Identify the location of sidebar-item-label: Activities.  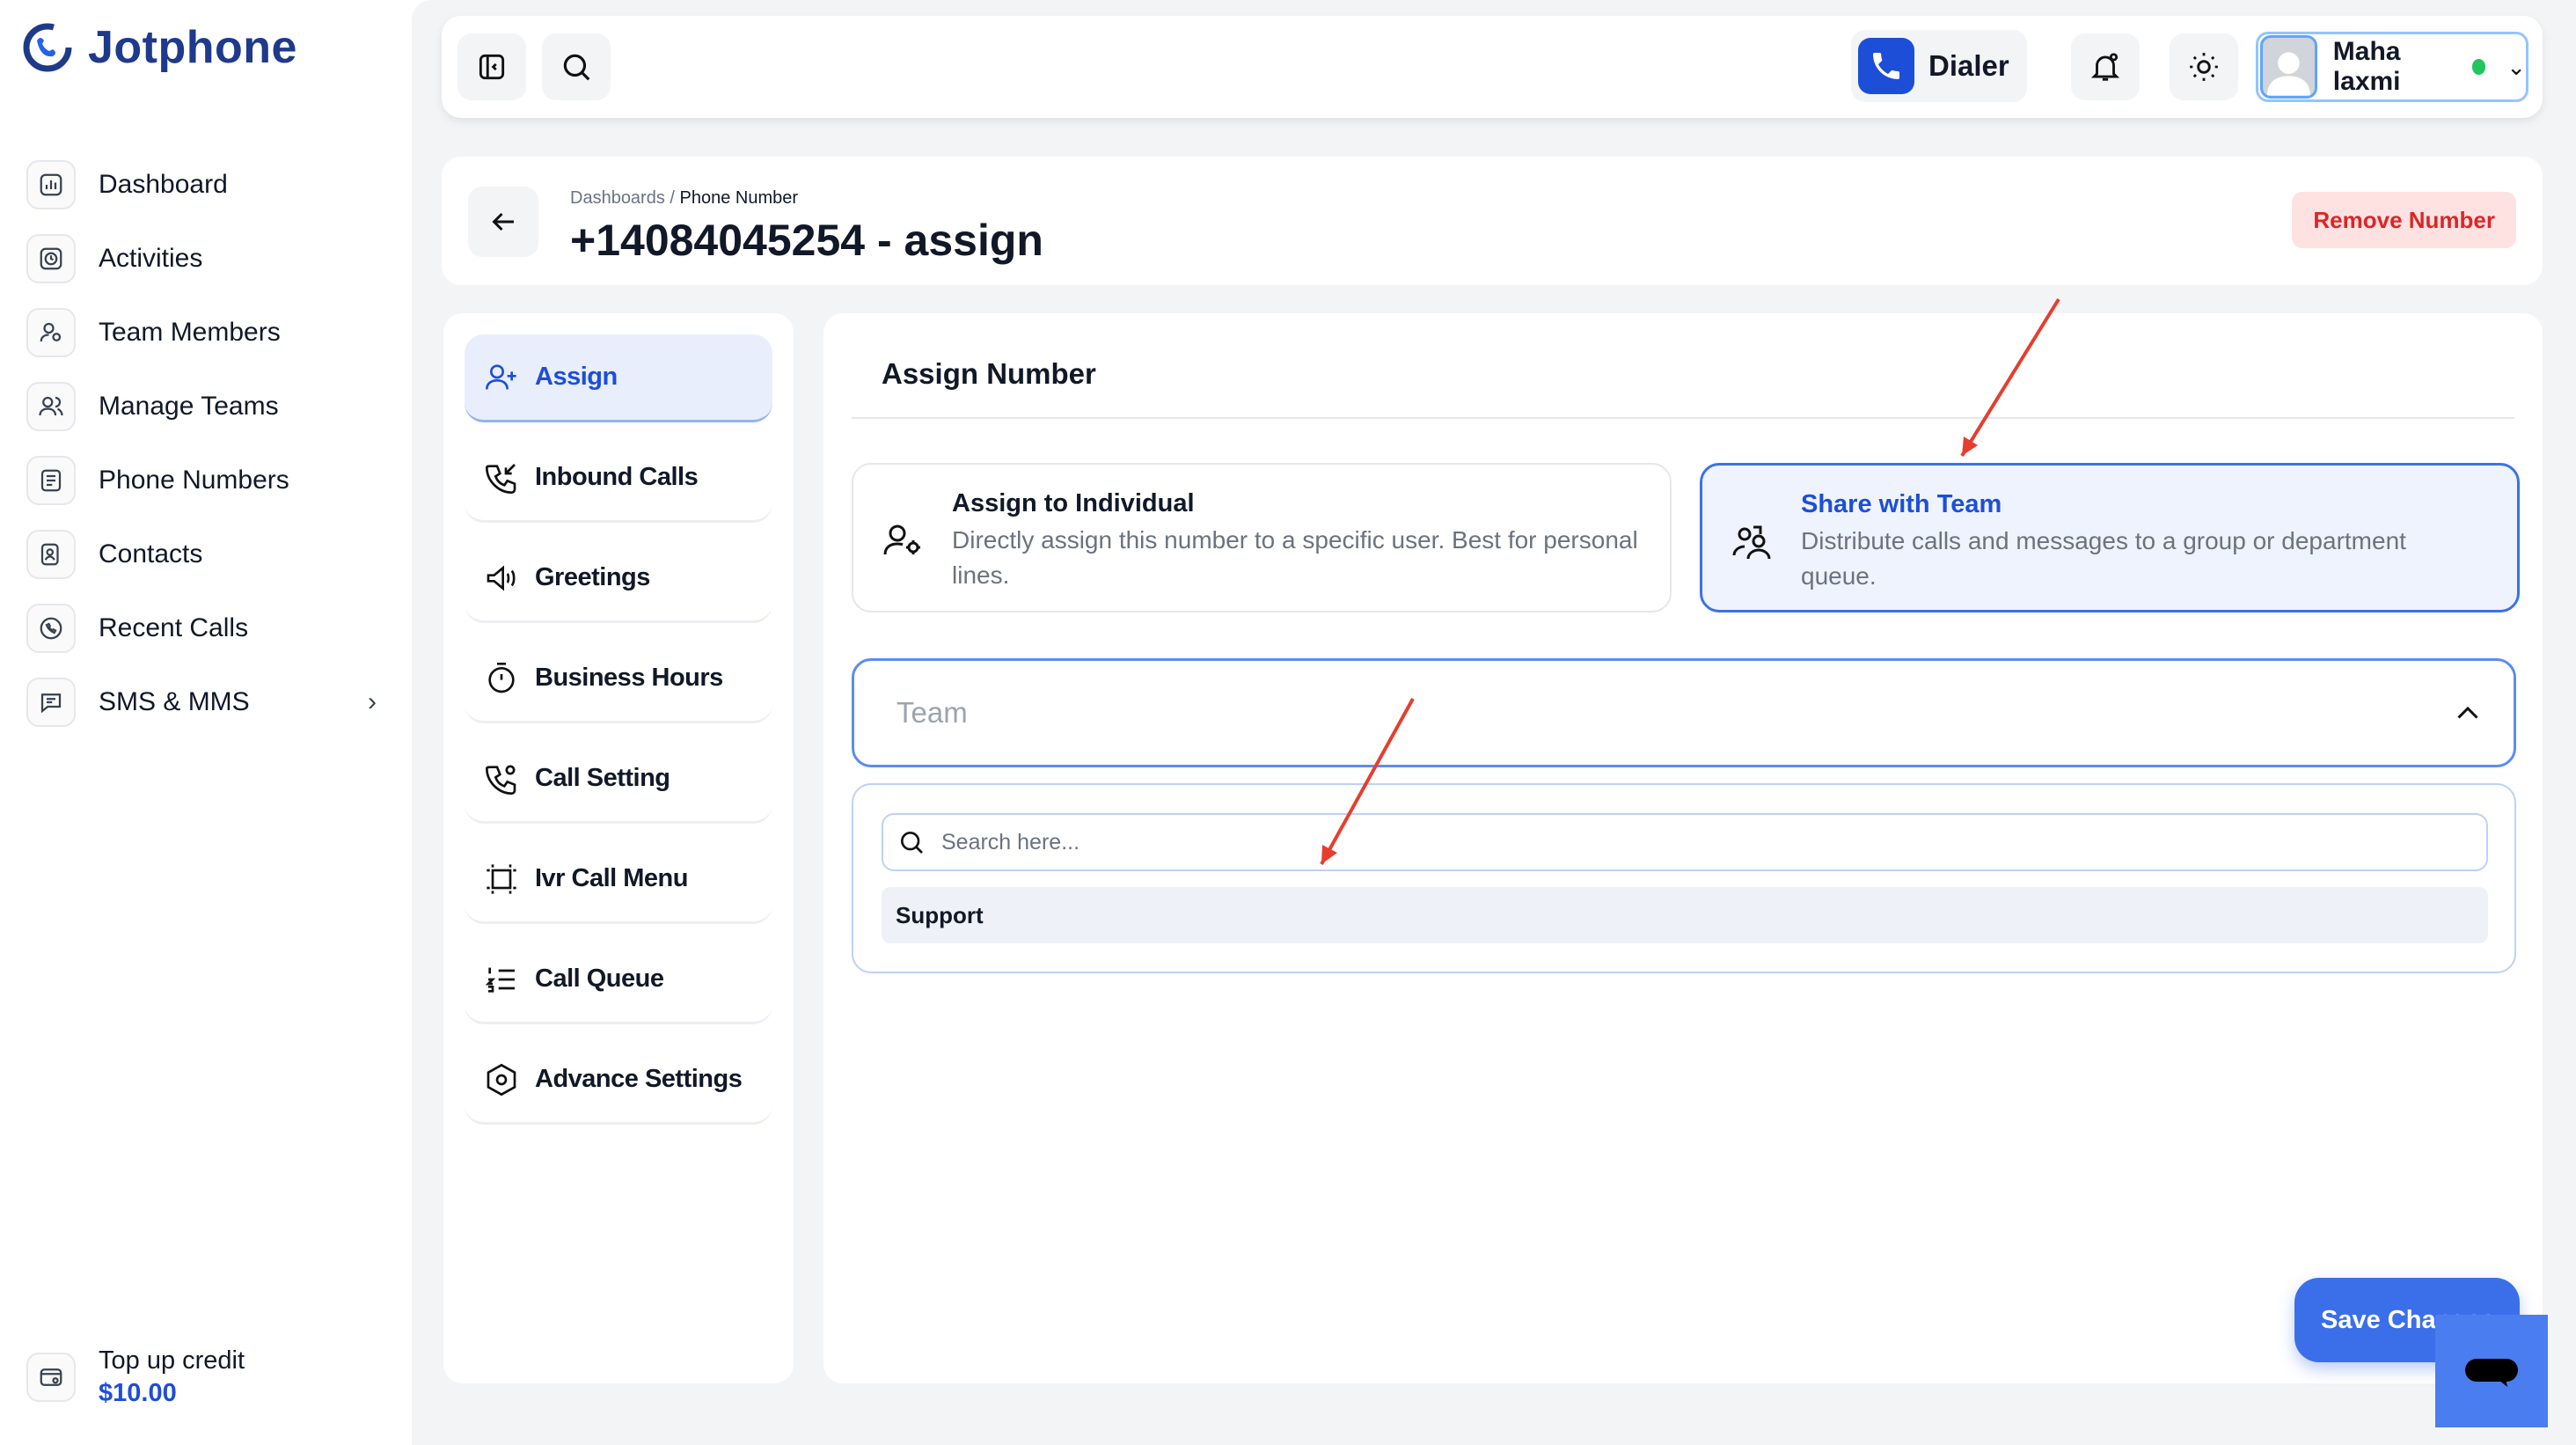
(151, 258).